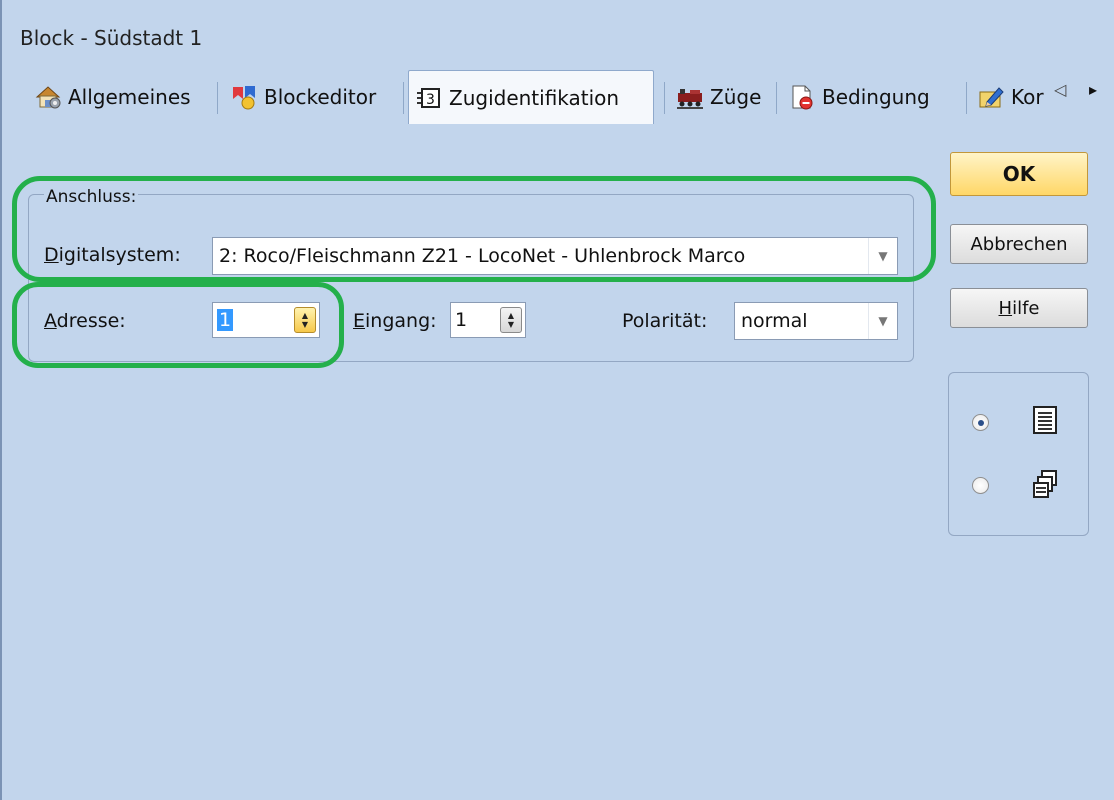 This screenshot has height=800, width=1114. I want to click on window-left-border, so click(1, 400).